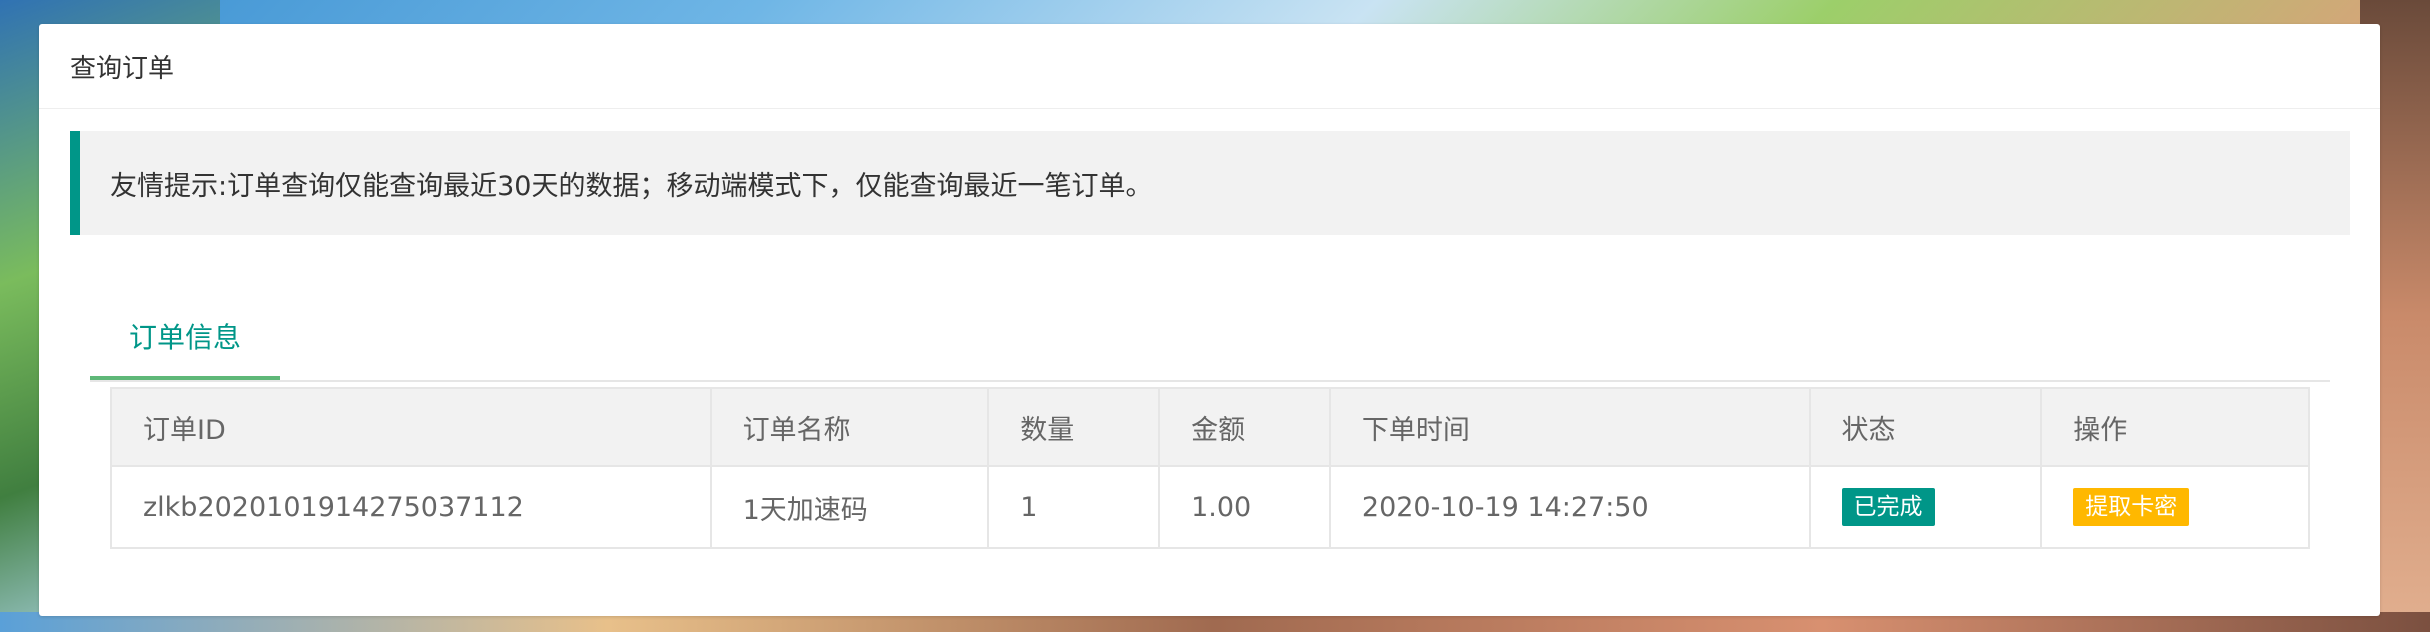 The height and width of the screenshot is (632, 2430). I want to click on header-amount: 金额, so click(1244, 427).